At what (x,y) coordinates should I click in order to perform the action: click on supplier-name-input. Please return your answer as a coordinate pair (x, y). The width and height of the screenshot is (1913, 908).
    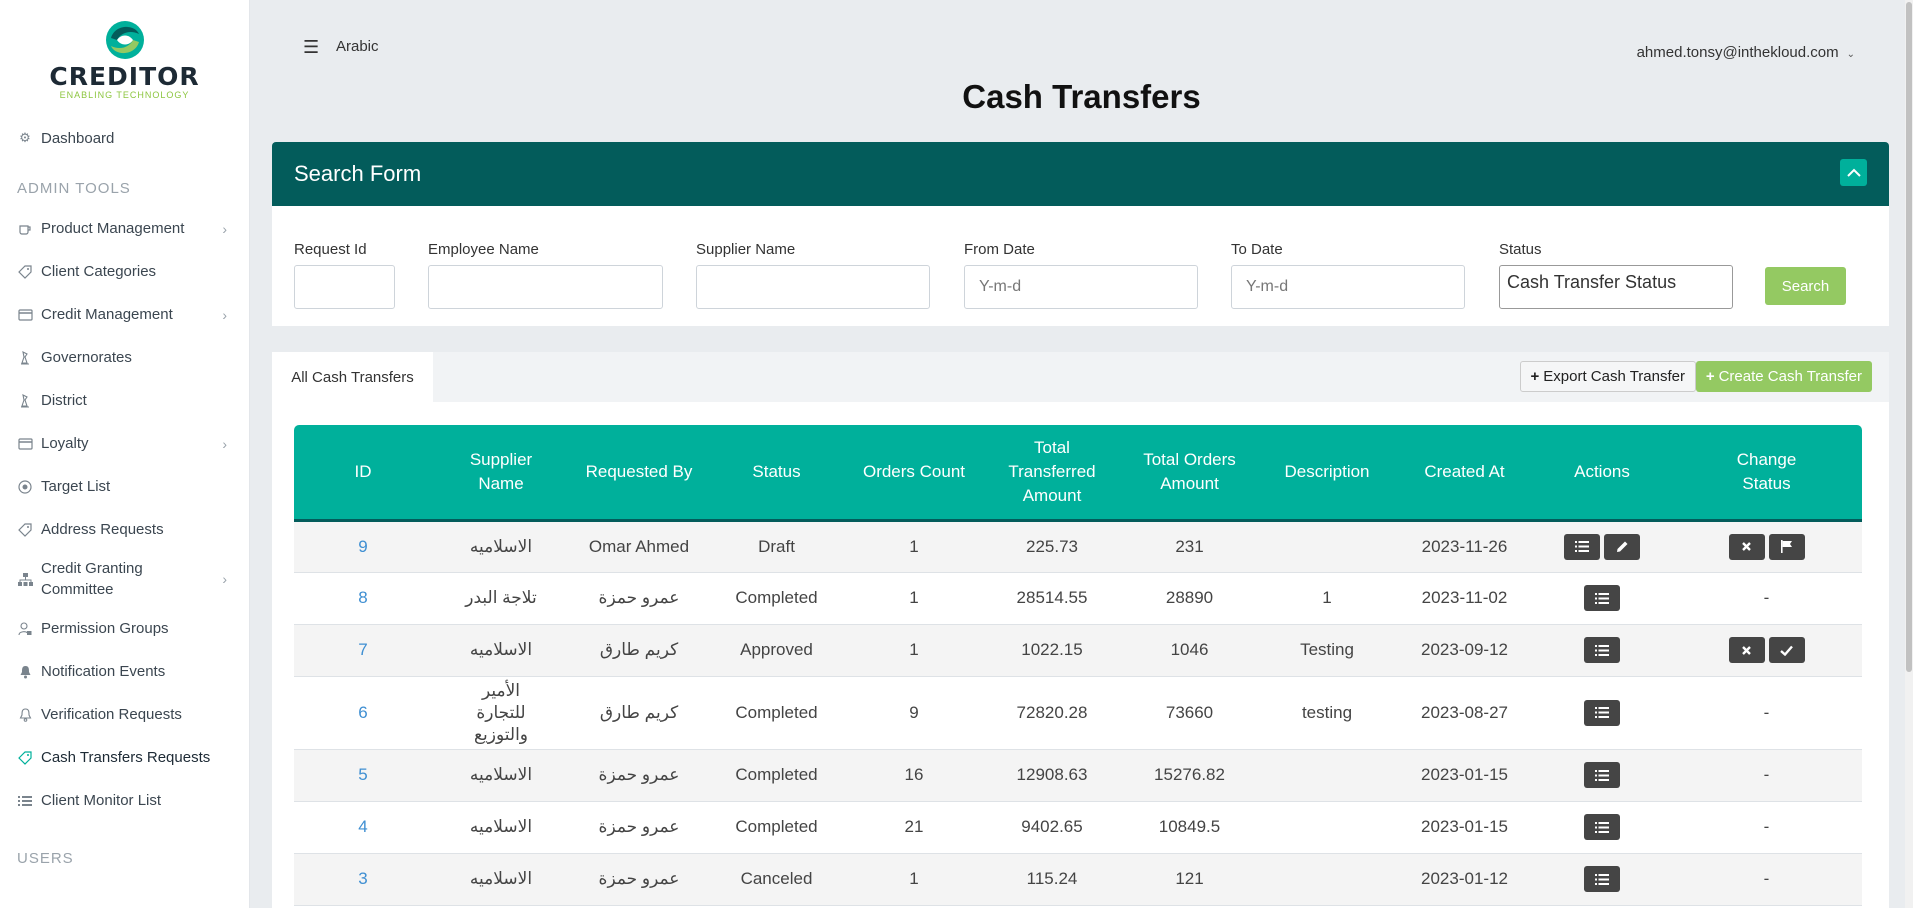
    Looking at the image, I should click on (813, 287).